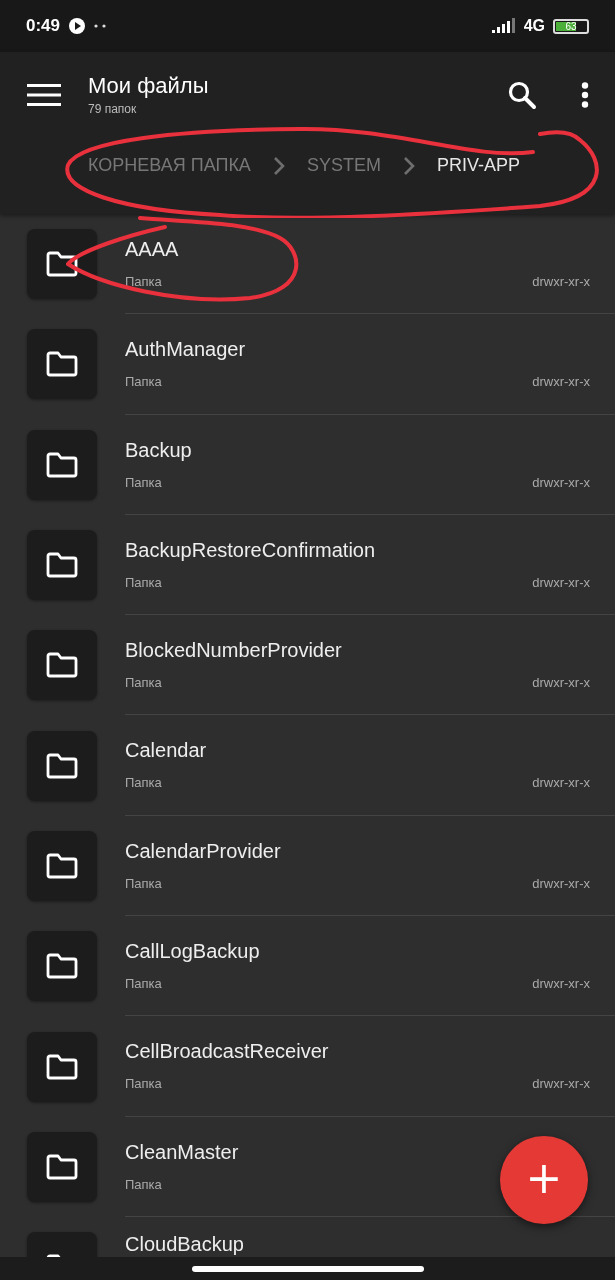 The width and height of the screenshot is (615, 1280). Describe the element at coordinates (169, 165) in the screenshot. I see `breadcrumb: КОРНЕВАЯ ПАПКА` at that location.